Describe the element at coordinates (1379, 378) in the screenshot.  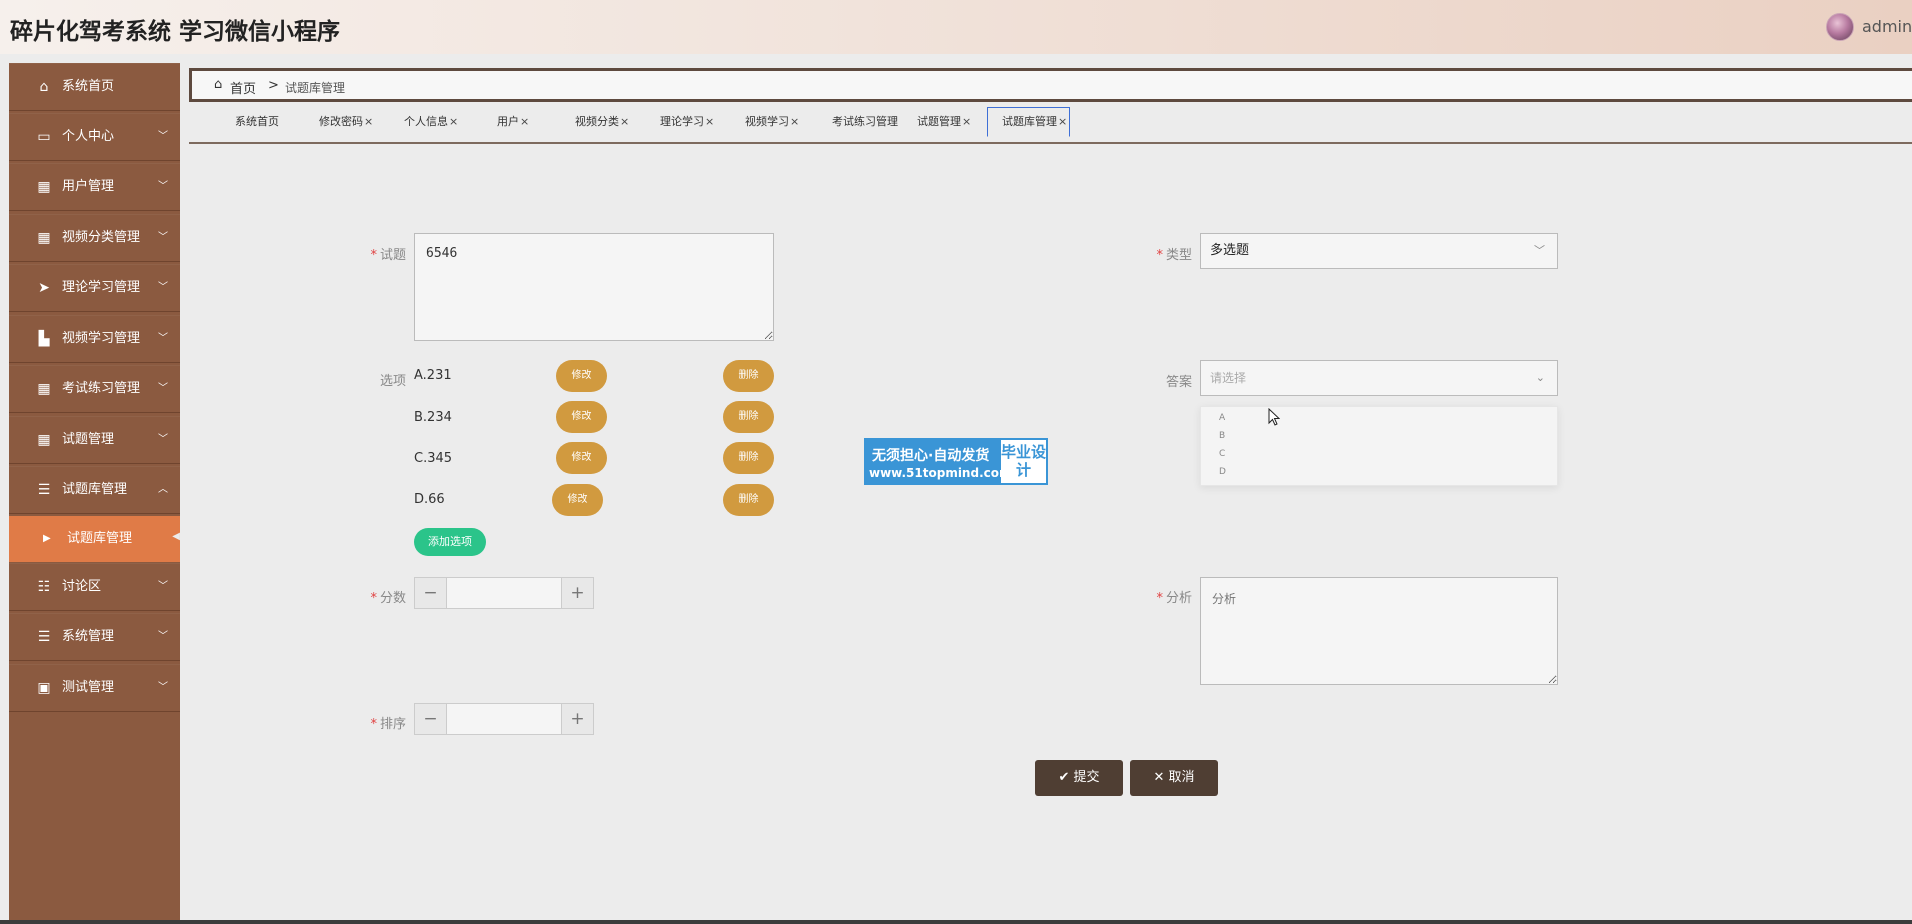
I see `answer-select: 请选择 ⌄` at that location.